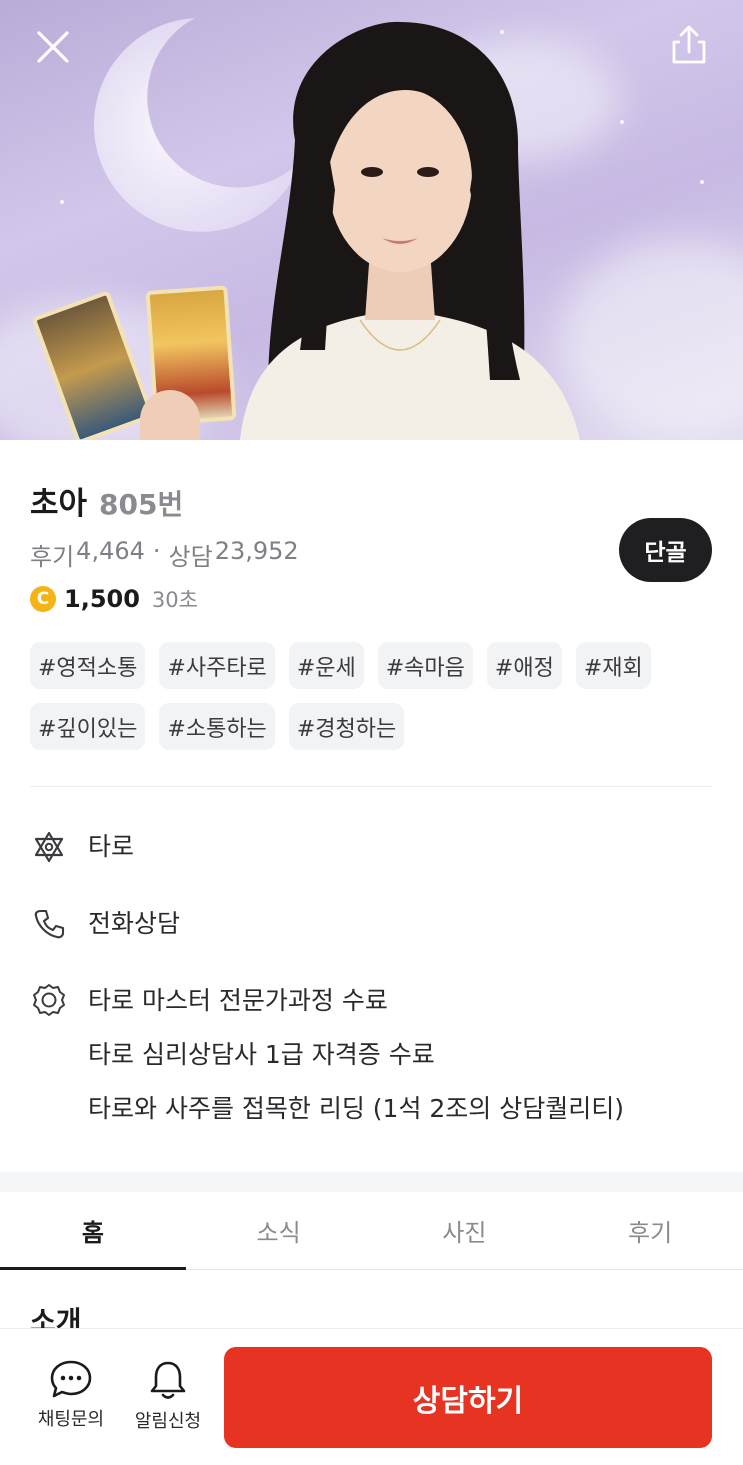  What do you see at coordinates (261, 1054) in the screenshot?
I see `credential-item: 타로 심리상담사 1급 자격증 수료` at bounding box center [261, 1054].